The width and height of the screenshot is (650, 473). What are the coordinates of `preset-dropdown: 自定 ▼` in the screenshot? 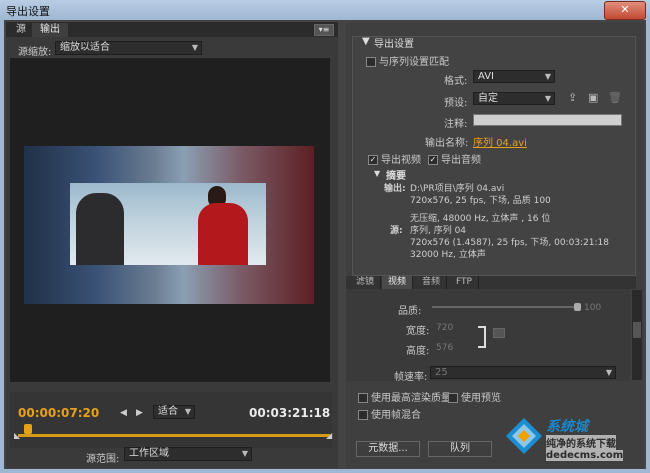 It's located at (514, 98).